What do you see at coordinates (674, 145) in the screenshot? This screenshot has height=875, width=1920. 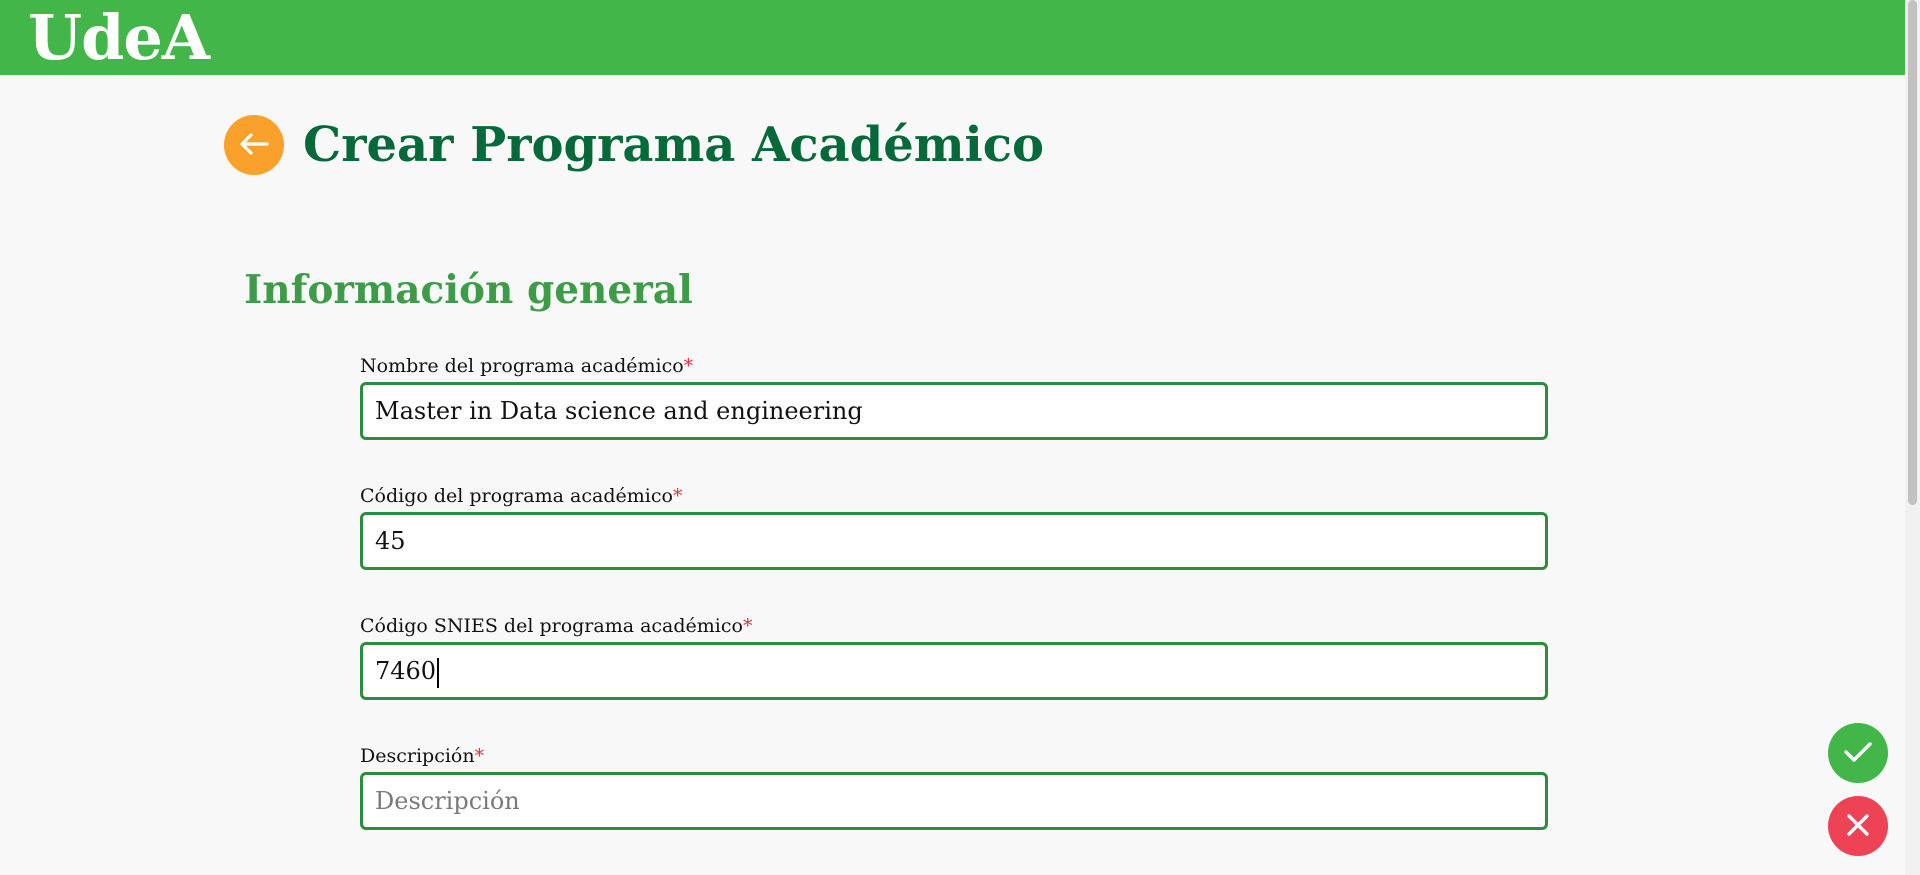 I see `page-title: Crear Programa Académico` at bounding box center [674, 145].